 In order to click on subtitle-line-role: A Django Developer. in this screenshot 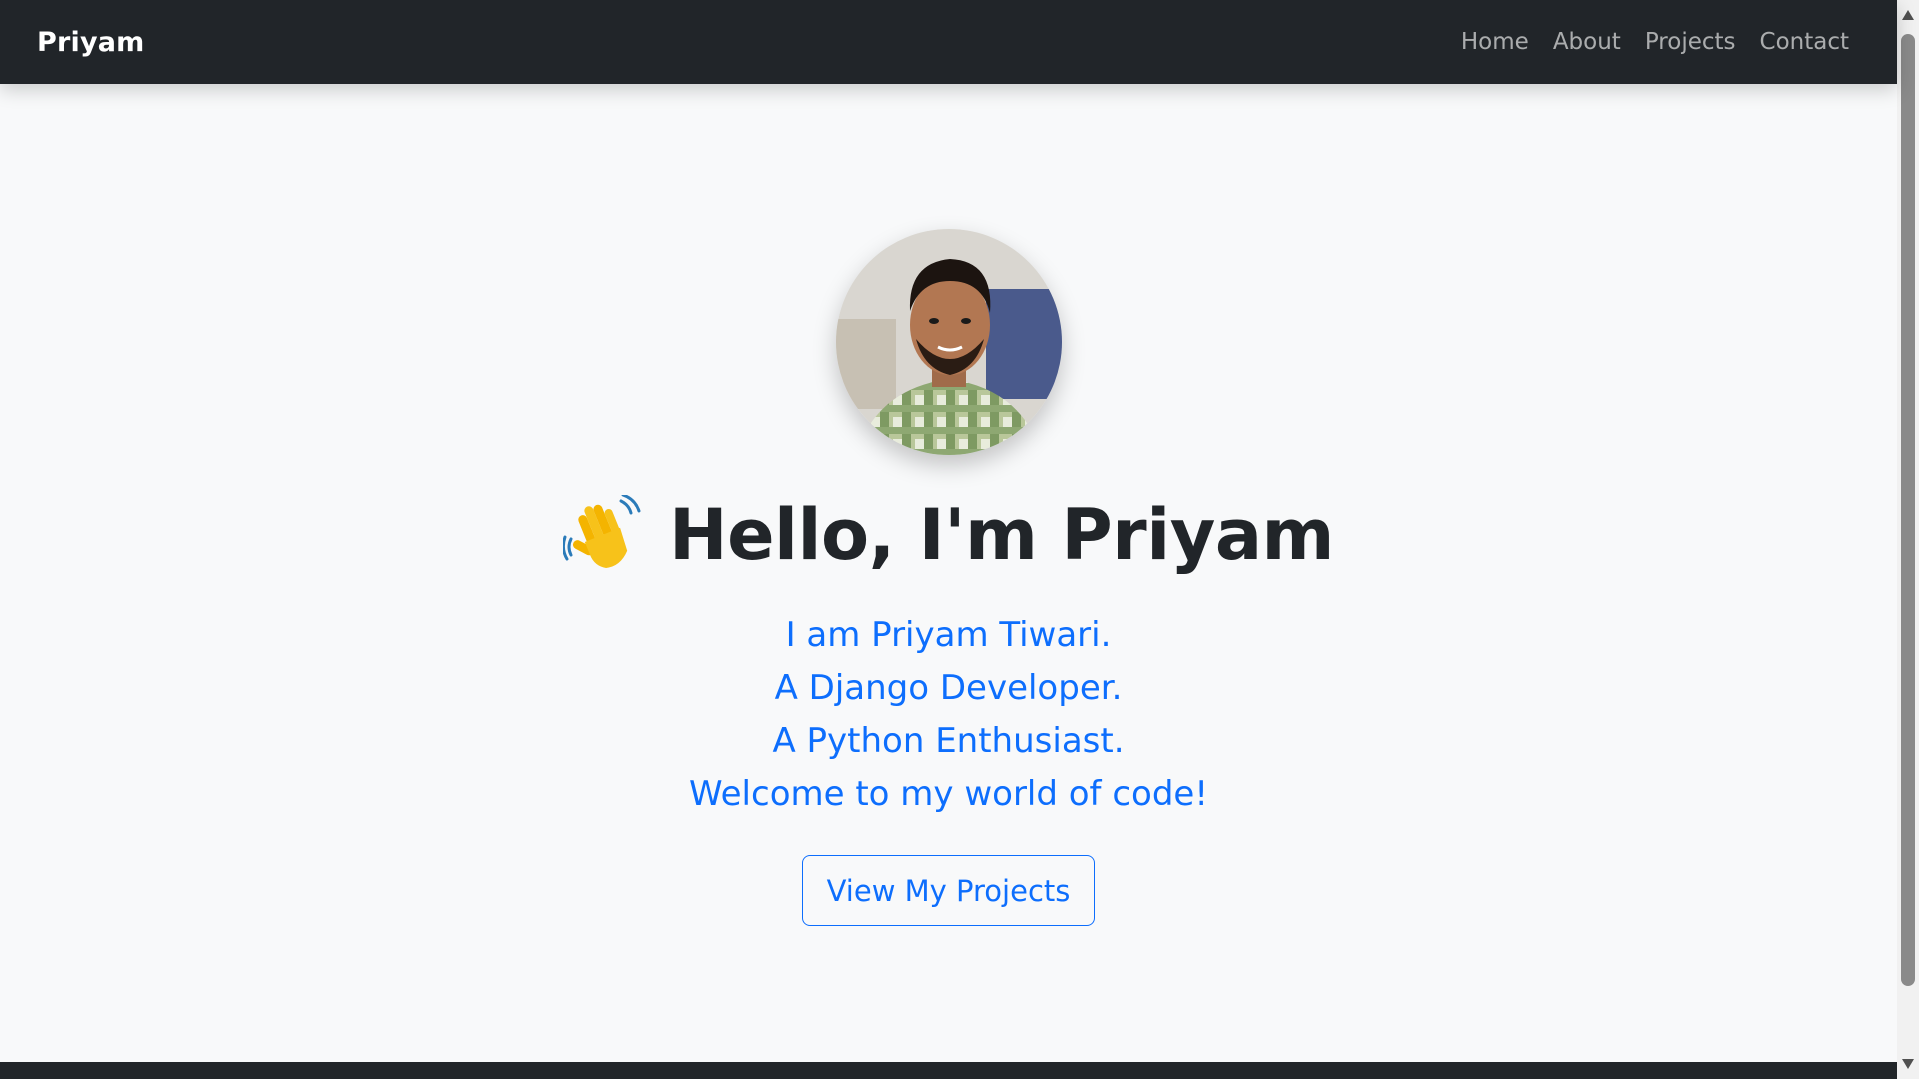, I will do `click(948, 688)`.